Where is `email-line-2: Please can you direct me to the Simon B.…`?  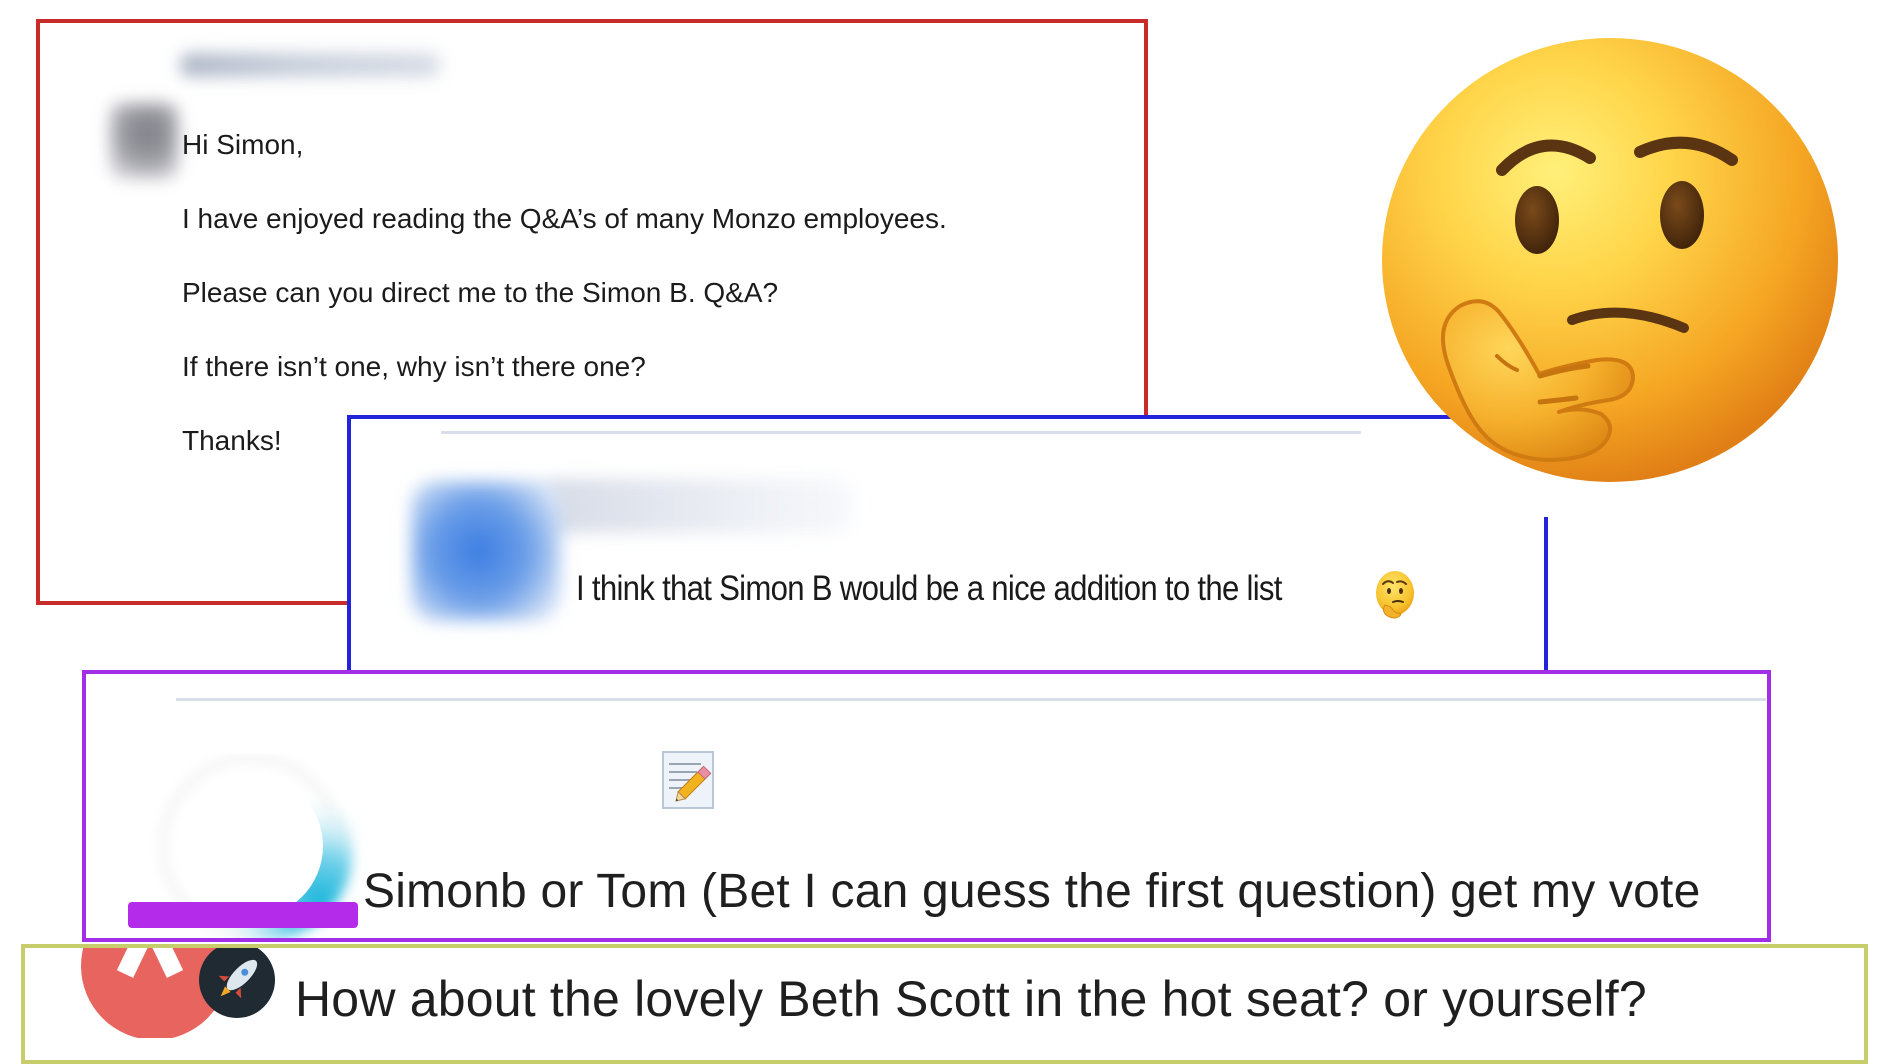 email-line-2: Please can you direct me to the Simon B.… is located at coordinates (480, 292).